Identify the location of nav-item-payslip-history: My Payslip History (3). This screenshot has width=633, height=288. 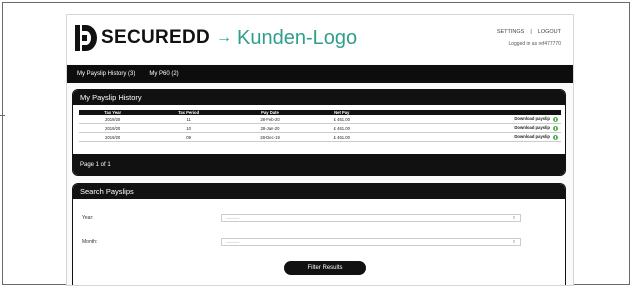
(106, 74).